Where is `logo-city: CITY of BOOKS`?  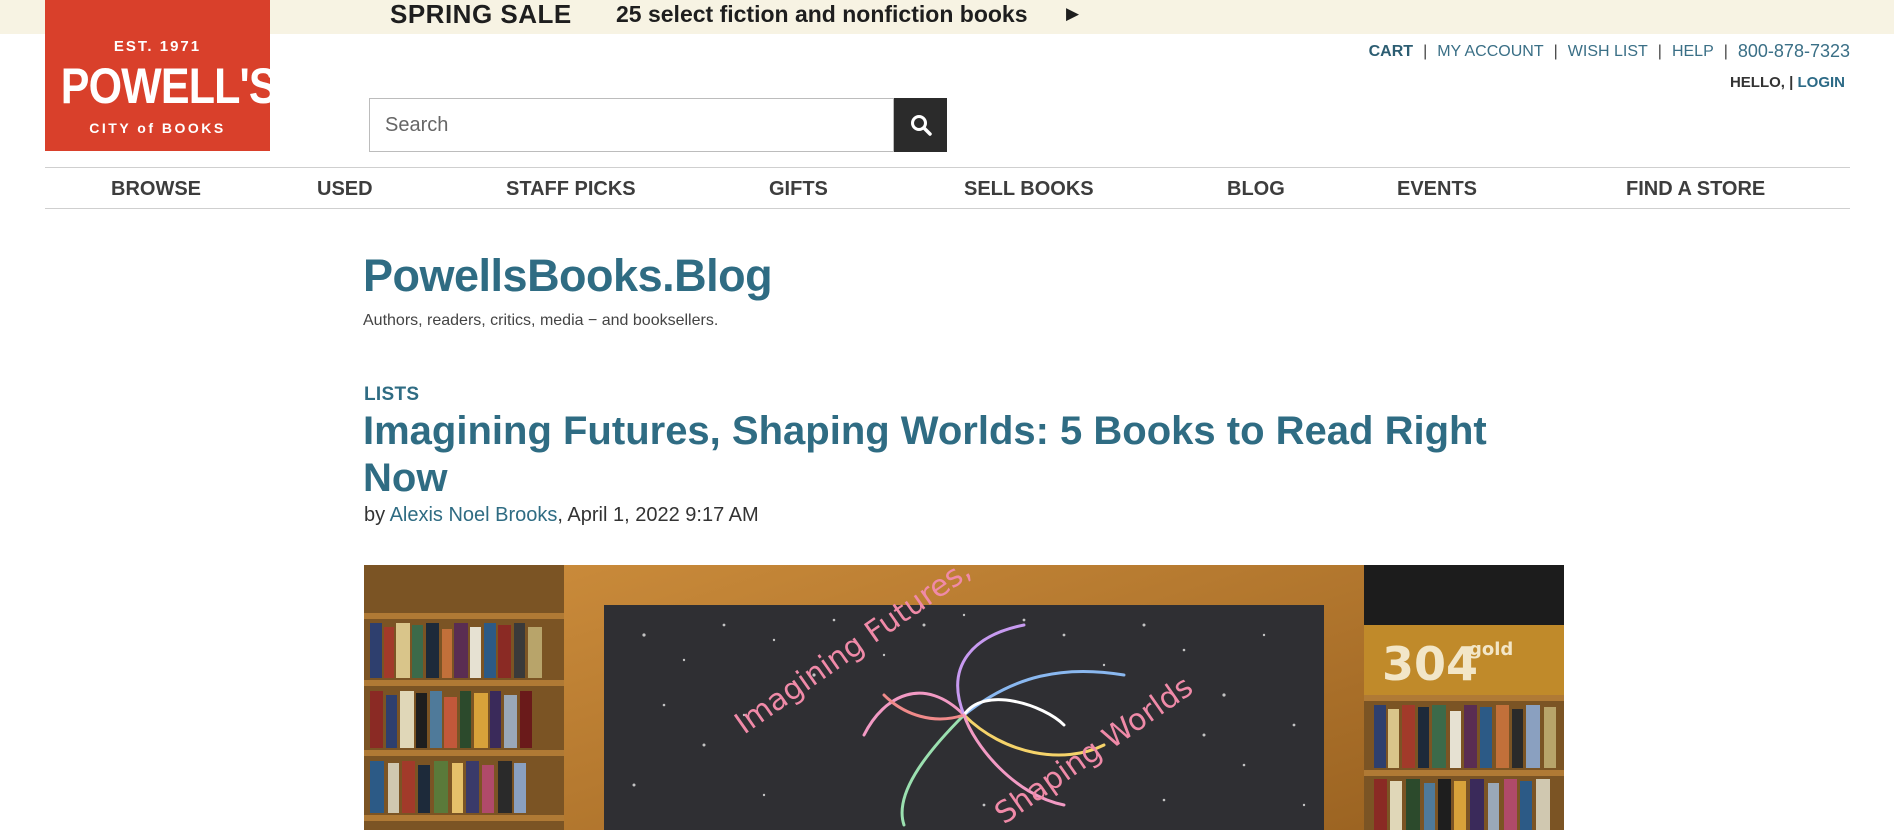
logo-city: CITY of BOOKS is located at coordinates (157, 128).